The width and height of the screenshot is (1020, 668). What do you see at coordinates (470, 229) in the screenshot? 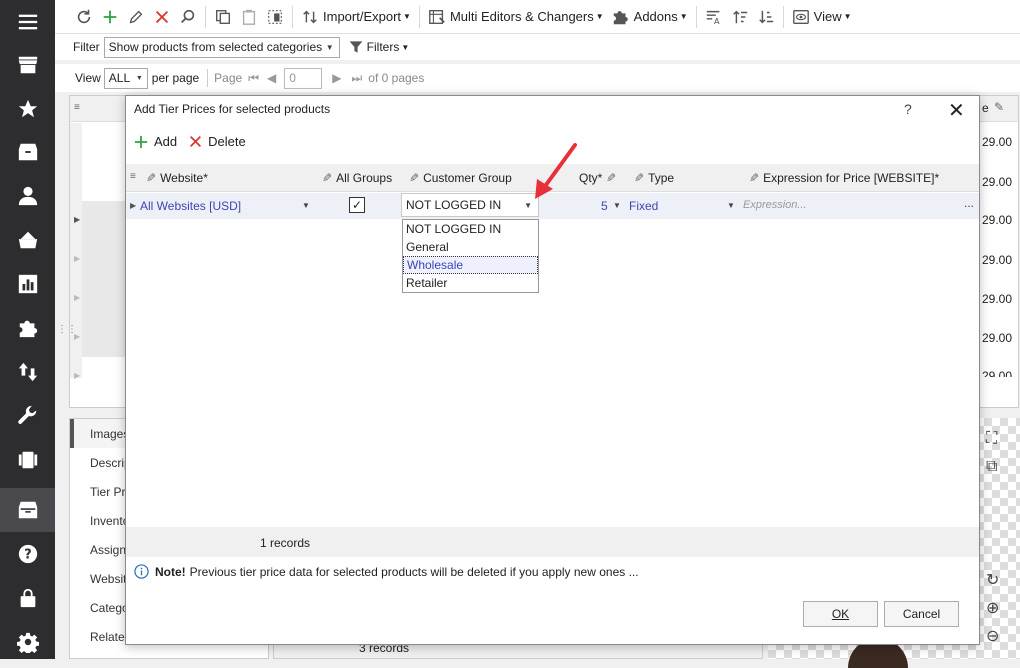
I see `dropdown-option-not-logged-in: NOT LOGGED IN` at bounding box center [470, 229].